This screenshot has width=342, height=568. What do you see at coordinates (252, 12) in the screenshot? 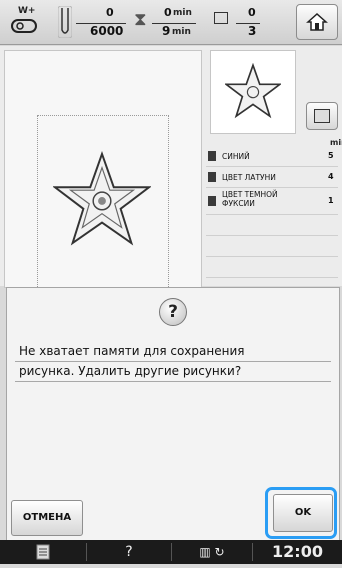
I see `color-current: 0` at bounding box center [252, 12].